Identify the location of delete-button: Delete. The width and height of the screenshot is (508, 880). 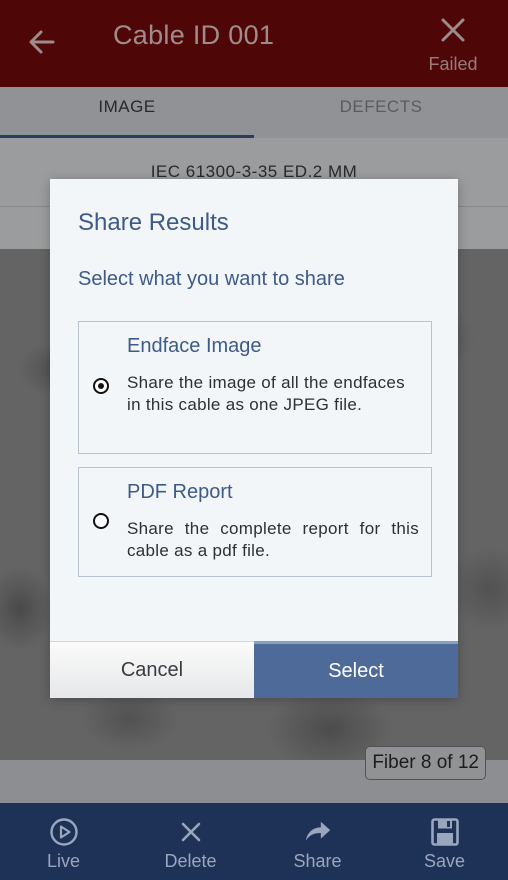
(190, 841).